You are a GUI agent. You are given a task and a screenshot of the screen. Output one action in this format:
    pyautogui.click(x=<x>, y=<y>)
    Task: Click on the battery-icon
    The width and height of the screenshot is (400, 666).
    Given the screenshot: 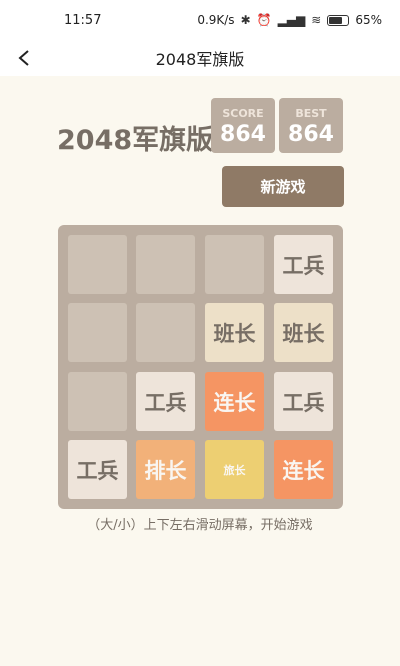 What is the action you would take?
    pyautogui.click(x=338, y=20)
    